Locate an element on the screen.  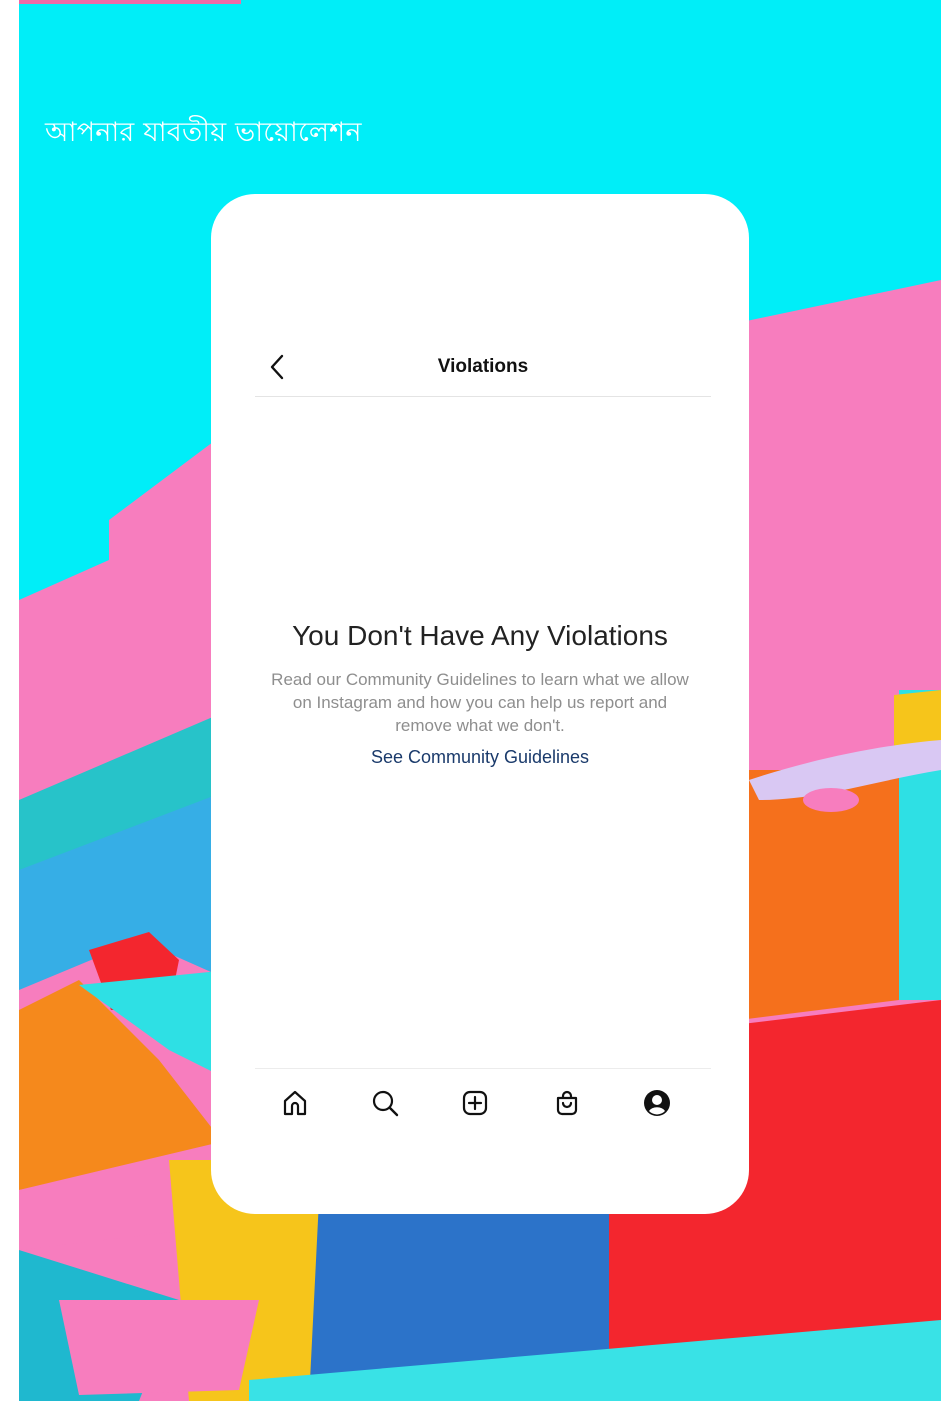
top-accent-bar is located at coordinates (130, 2).